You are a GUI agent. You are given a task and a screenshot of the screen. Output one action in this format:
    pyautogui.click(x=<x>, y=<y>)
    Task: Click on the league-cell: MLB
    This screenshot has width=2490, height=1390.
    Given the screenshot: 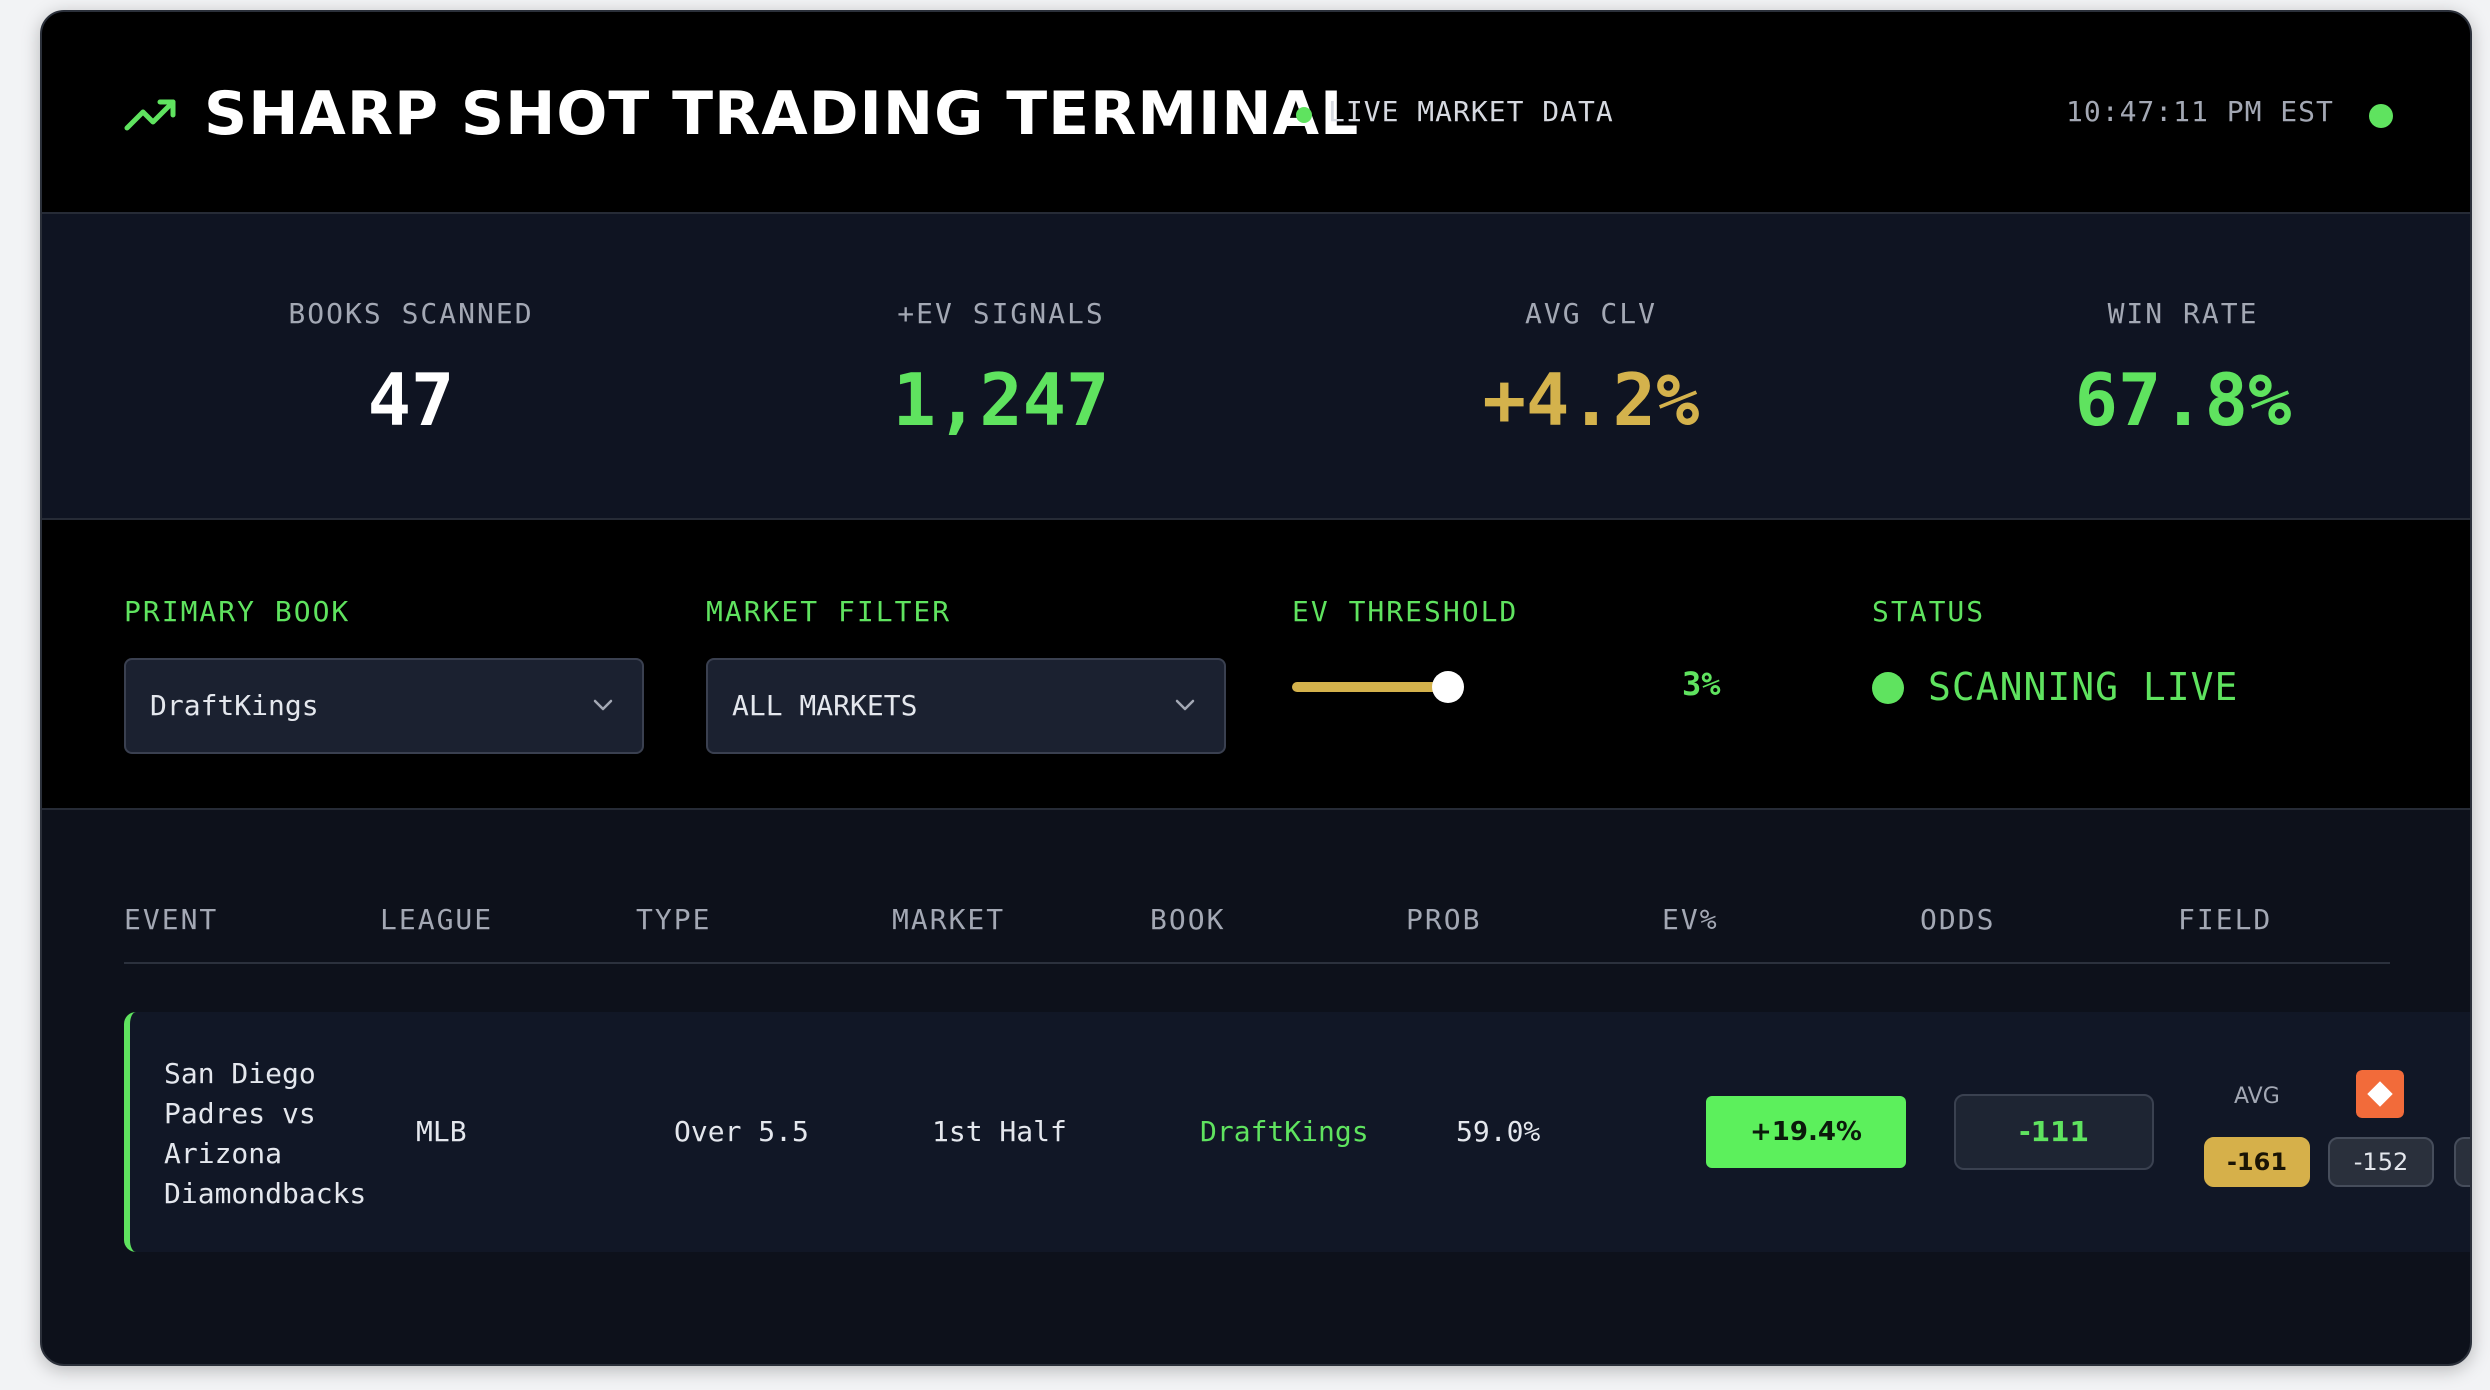 What is the action you would take?
    pyautogui.click(x=441, y=1131)
    